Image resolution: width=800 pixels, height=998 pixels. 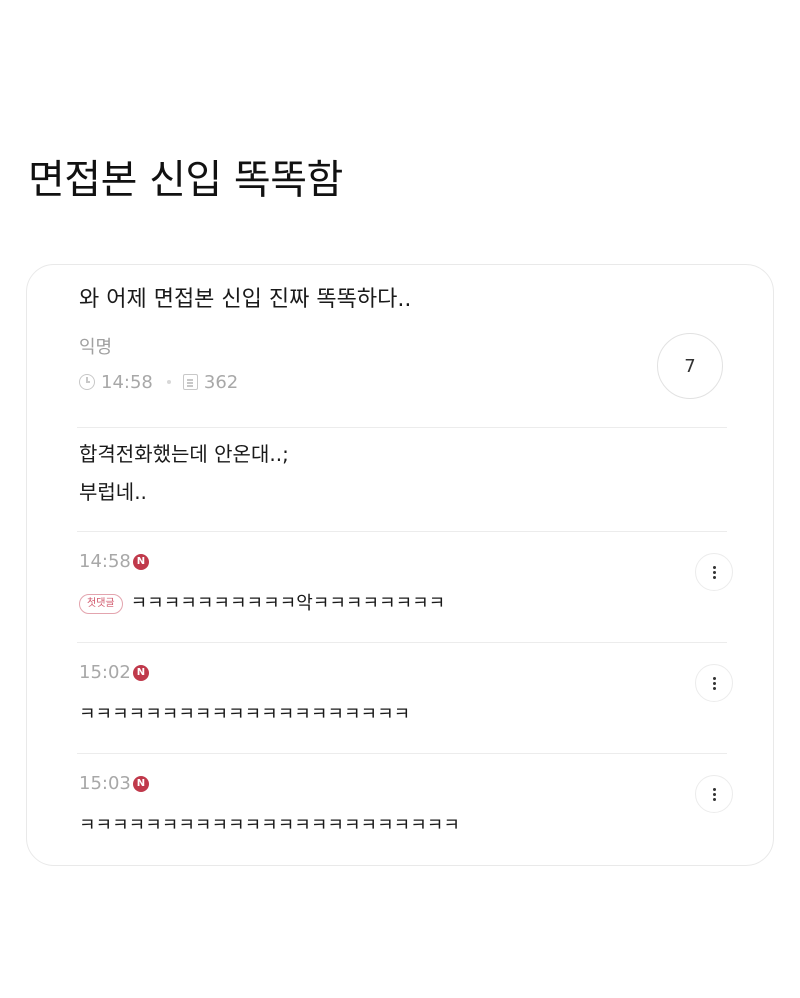 I want to click on comment-time-row: 15:02 N, so click(x=114, y=673).